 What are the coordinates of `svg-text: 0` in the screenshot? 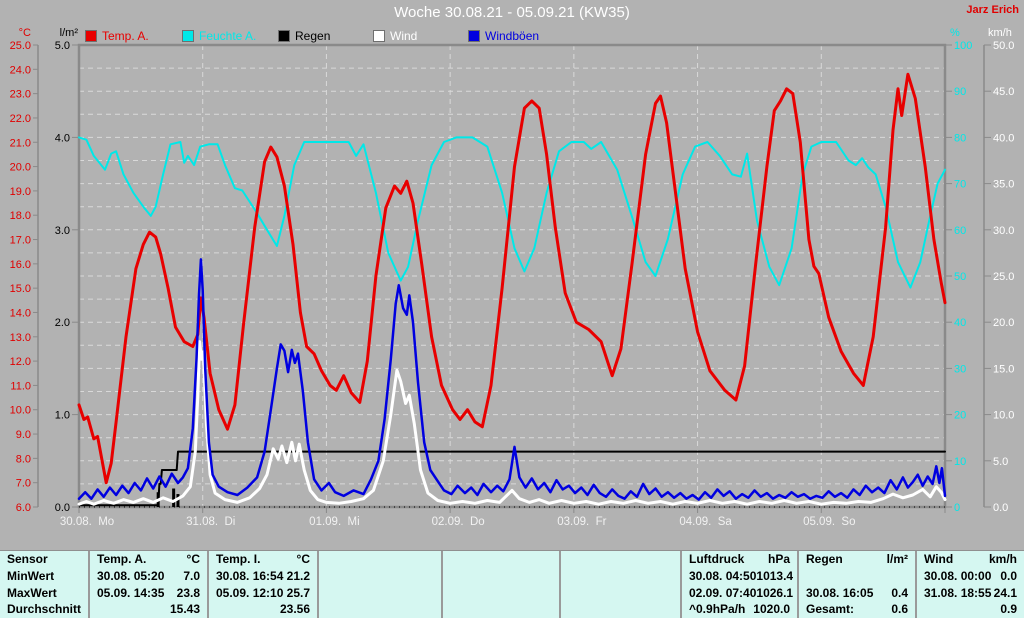 It's located at (957, 508).